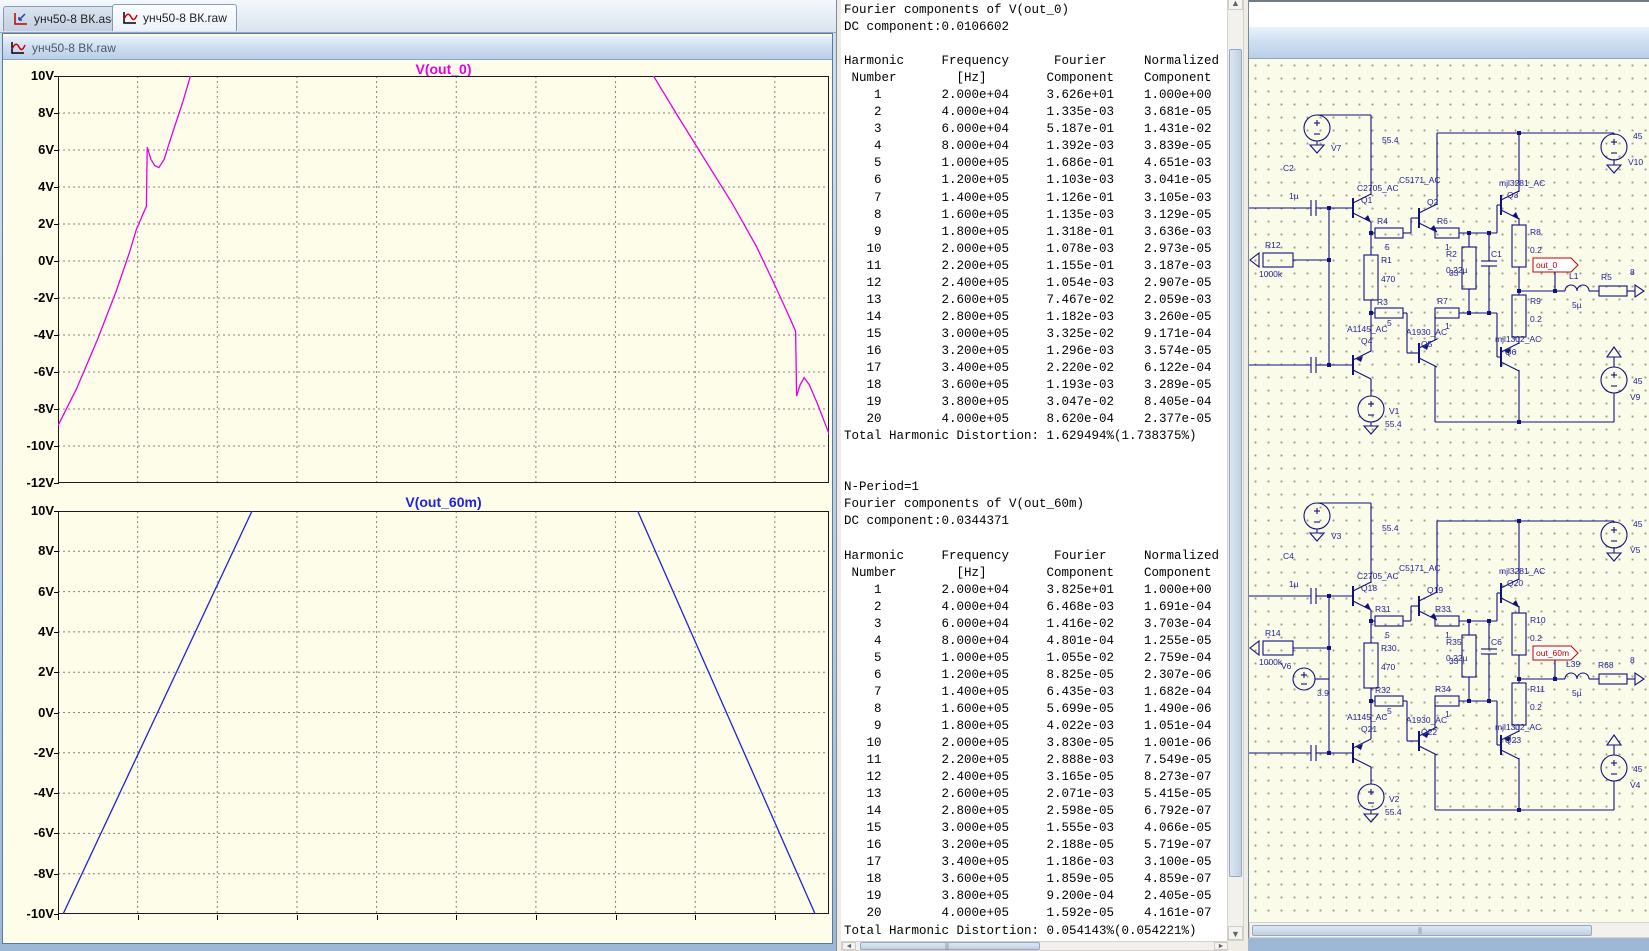 The width and height of the screenshot is (1649, 951). What do you see at coordinates (1433, 202) in the screenshot?
I see `component-label: Q2` at bounding box center [1433, 202].